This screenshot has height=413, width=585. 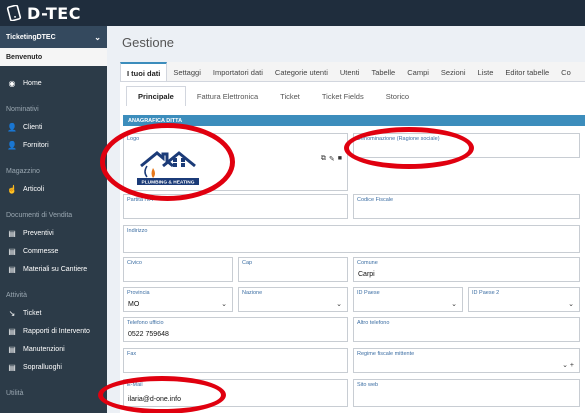 What do you see at coordinates (368, 385) in the screenshot?
I see `field-label: Sito web` at bounding box center [368, 385].